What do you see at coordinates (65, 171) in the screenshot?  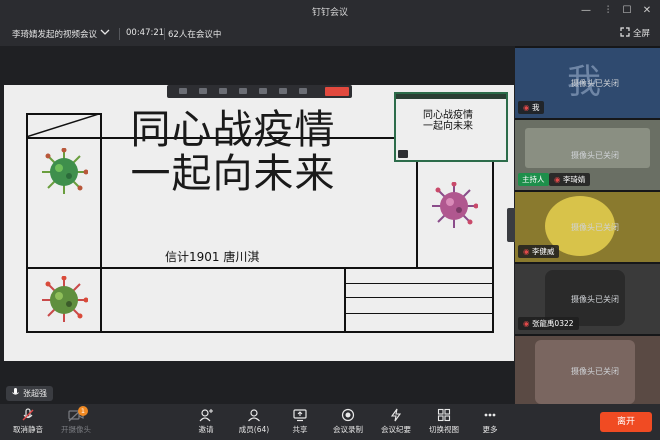 I see `virus-illustration-green` at bounding box center [65, 171].